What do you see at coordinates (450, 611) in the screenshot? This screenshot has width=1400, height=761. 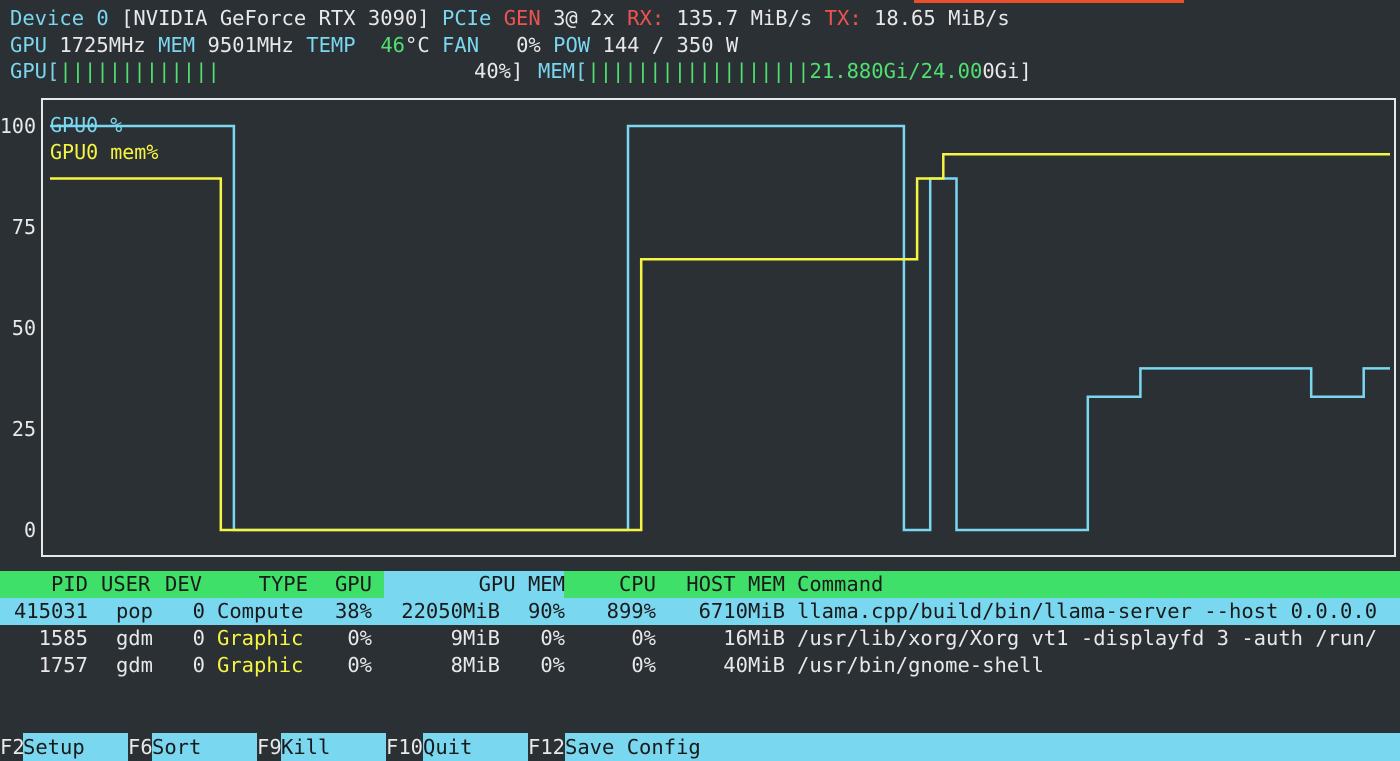 I see `cell-gpu-mem-mib: 22050MiB` at bounding box center [450, 611].